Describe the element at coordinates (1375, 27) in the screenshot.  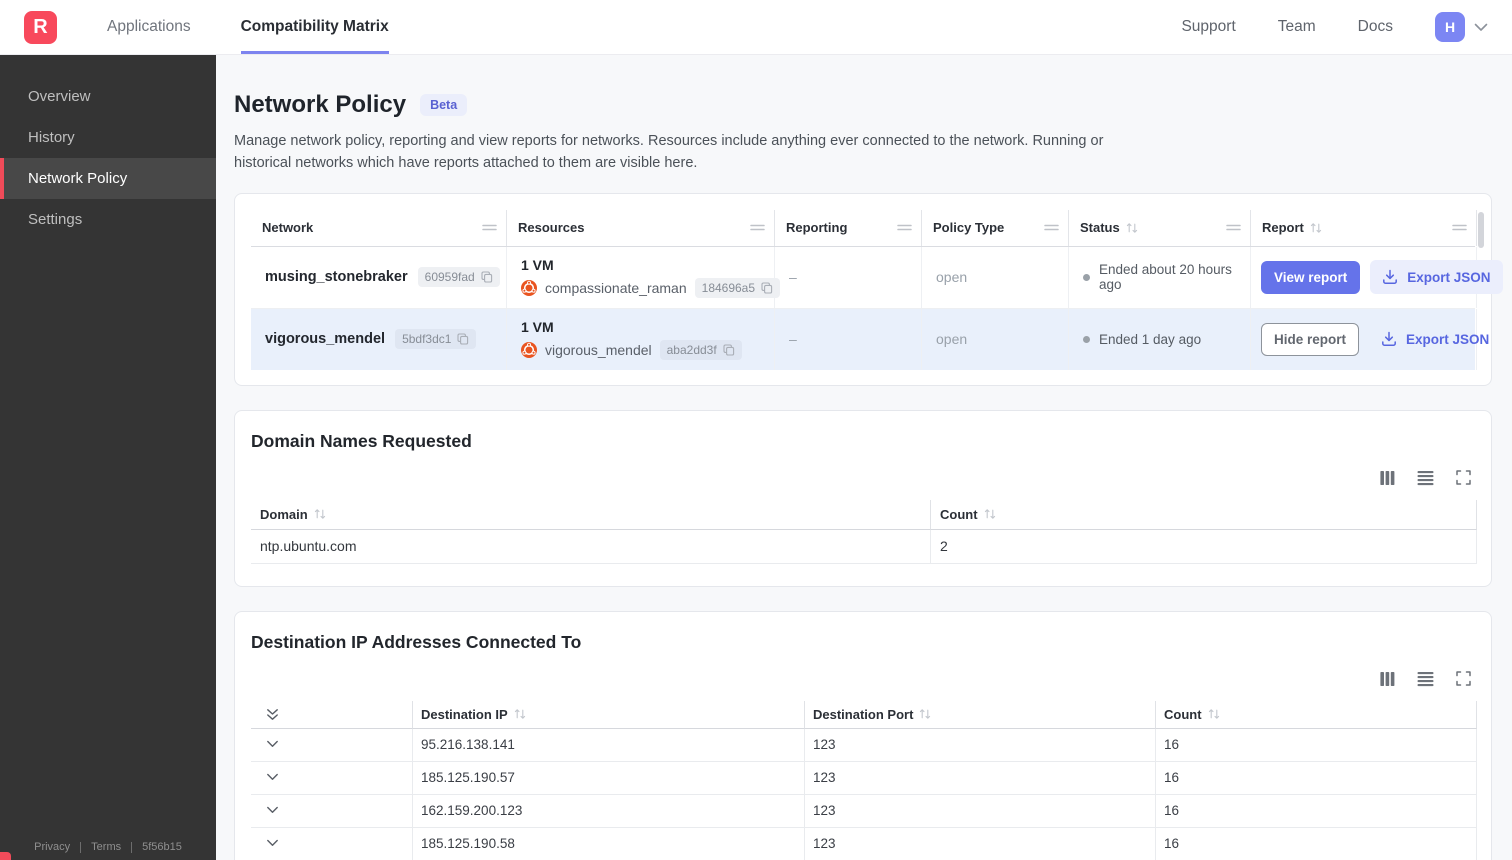
I see `link-docs: Docs` at that location.